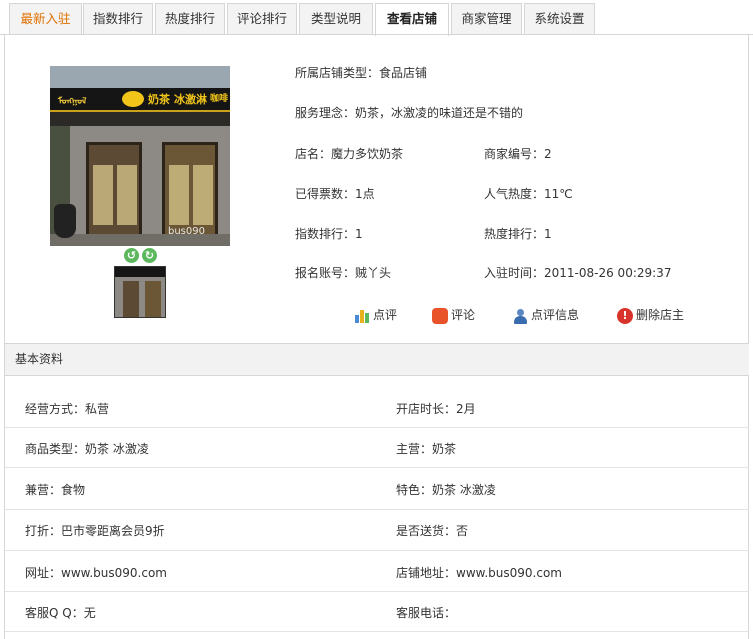 Image resolution: width=753 pixels, height=639 pixels. I want to click on shop-type: 所属店铺类型：食品店铺, so click(361, 73).